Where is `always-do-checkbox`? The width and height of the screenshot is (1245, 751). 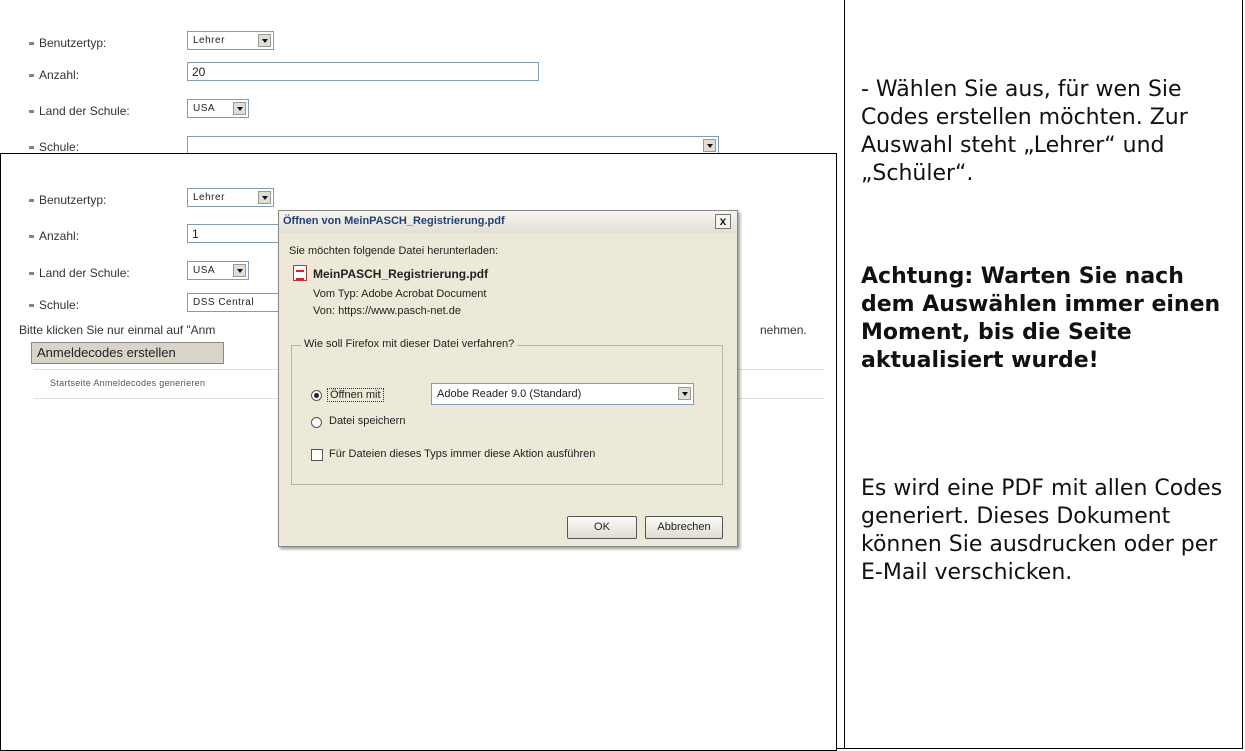
always-do-checkbox is located at coordinates (317, 455).